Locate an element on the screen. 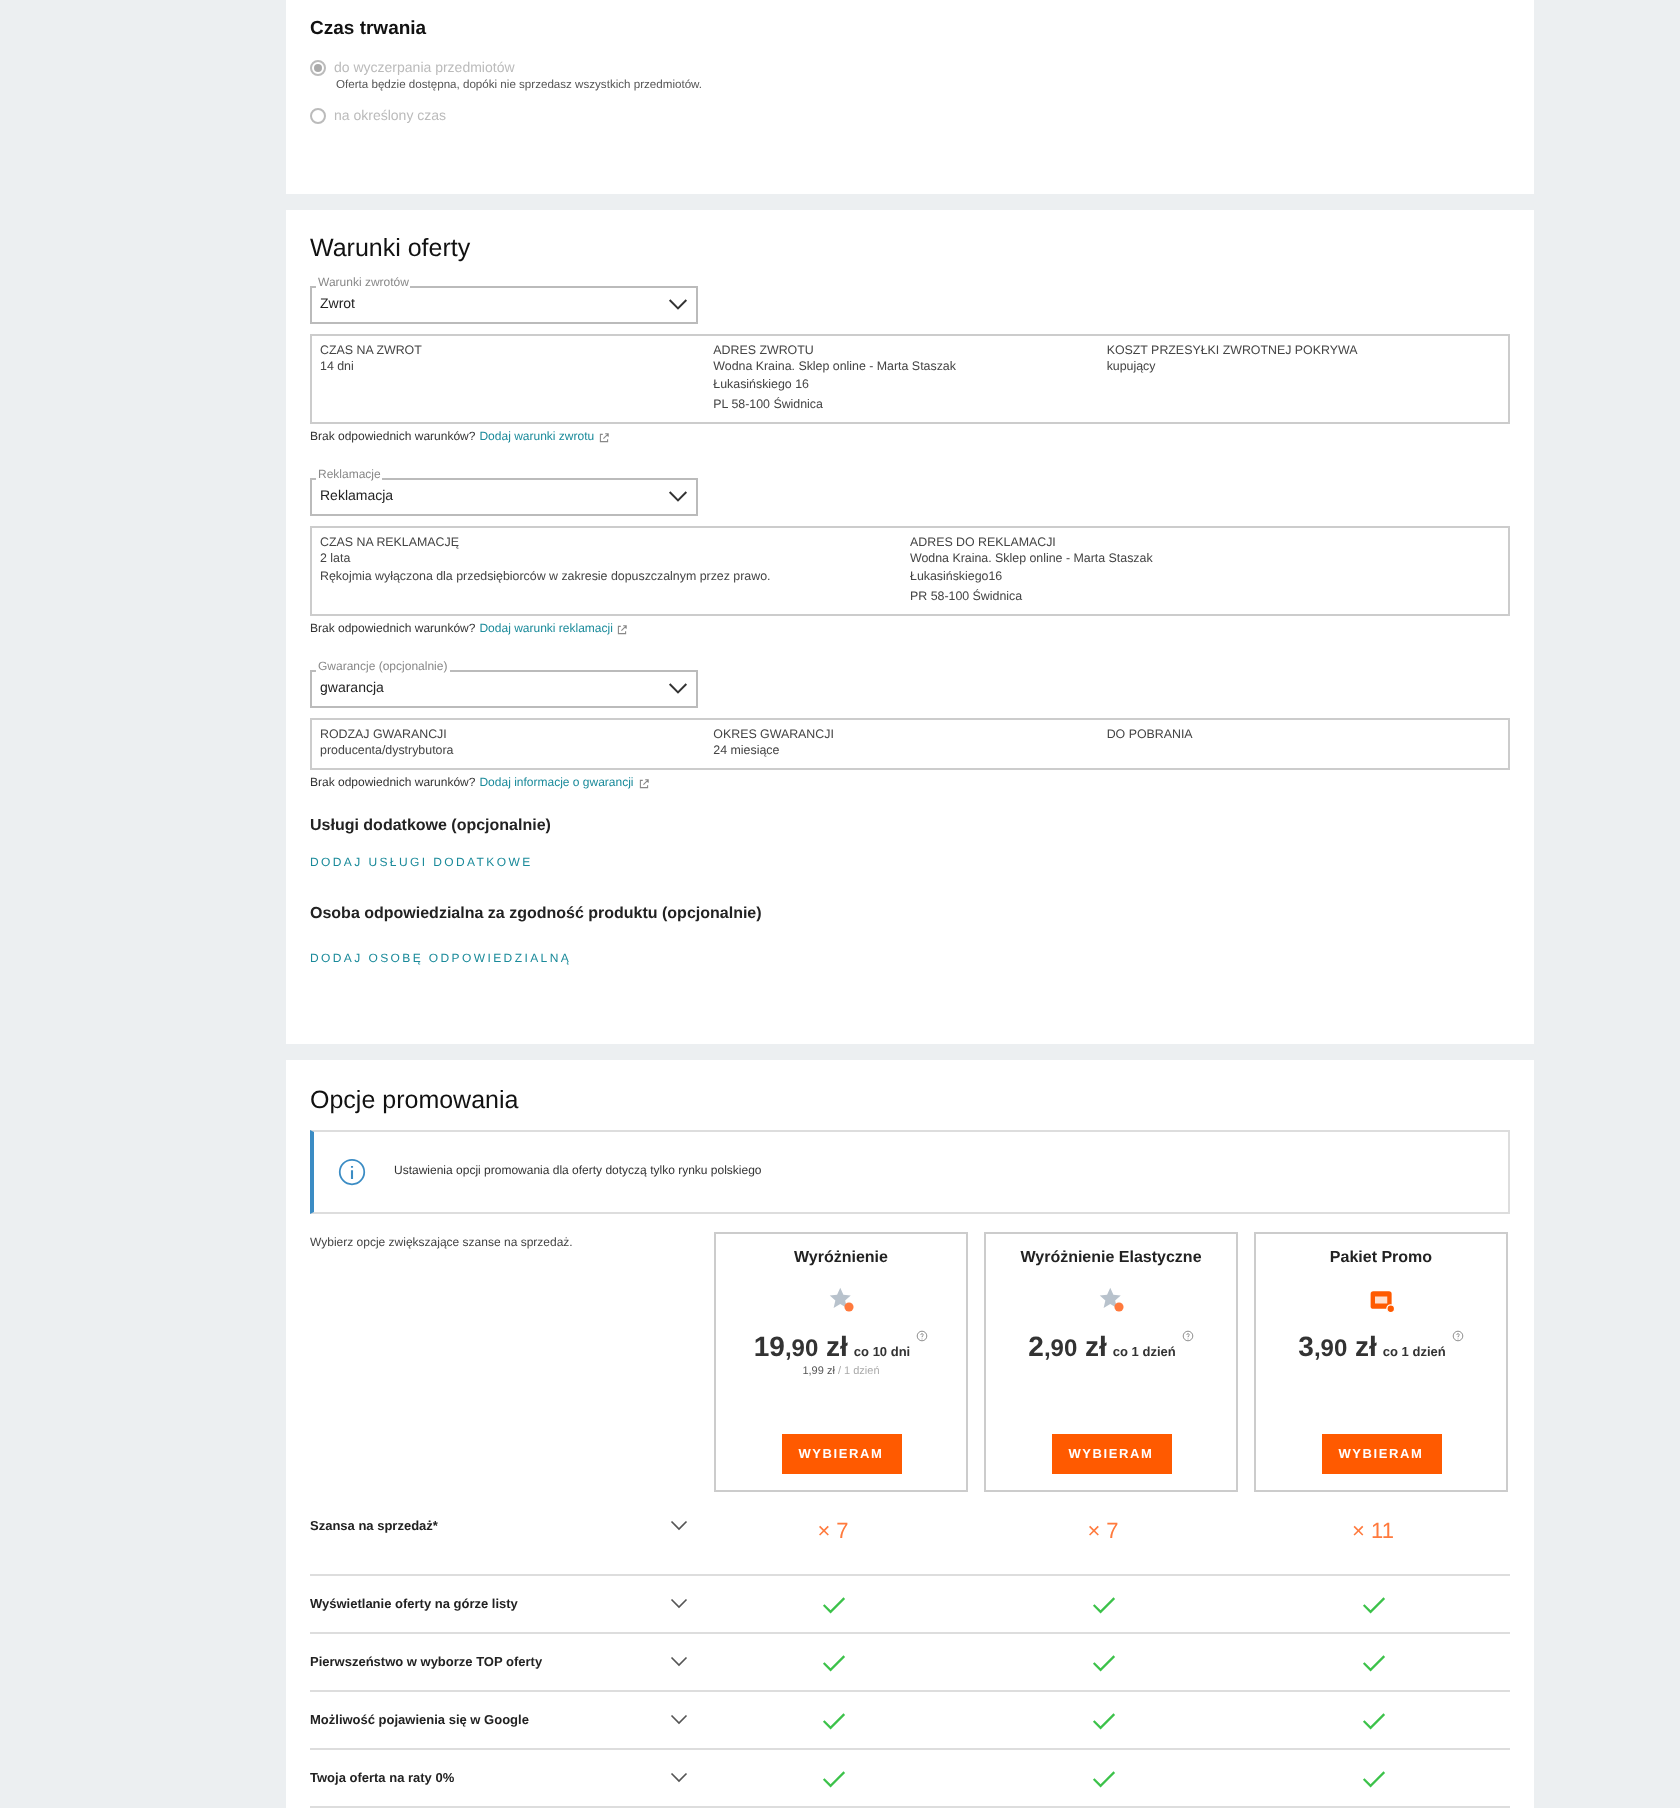 This screenshot has height=1808, width=1680. price: 2,90 zł is located at coordinates (1067, 1346).